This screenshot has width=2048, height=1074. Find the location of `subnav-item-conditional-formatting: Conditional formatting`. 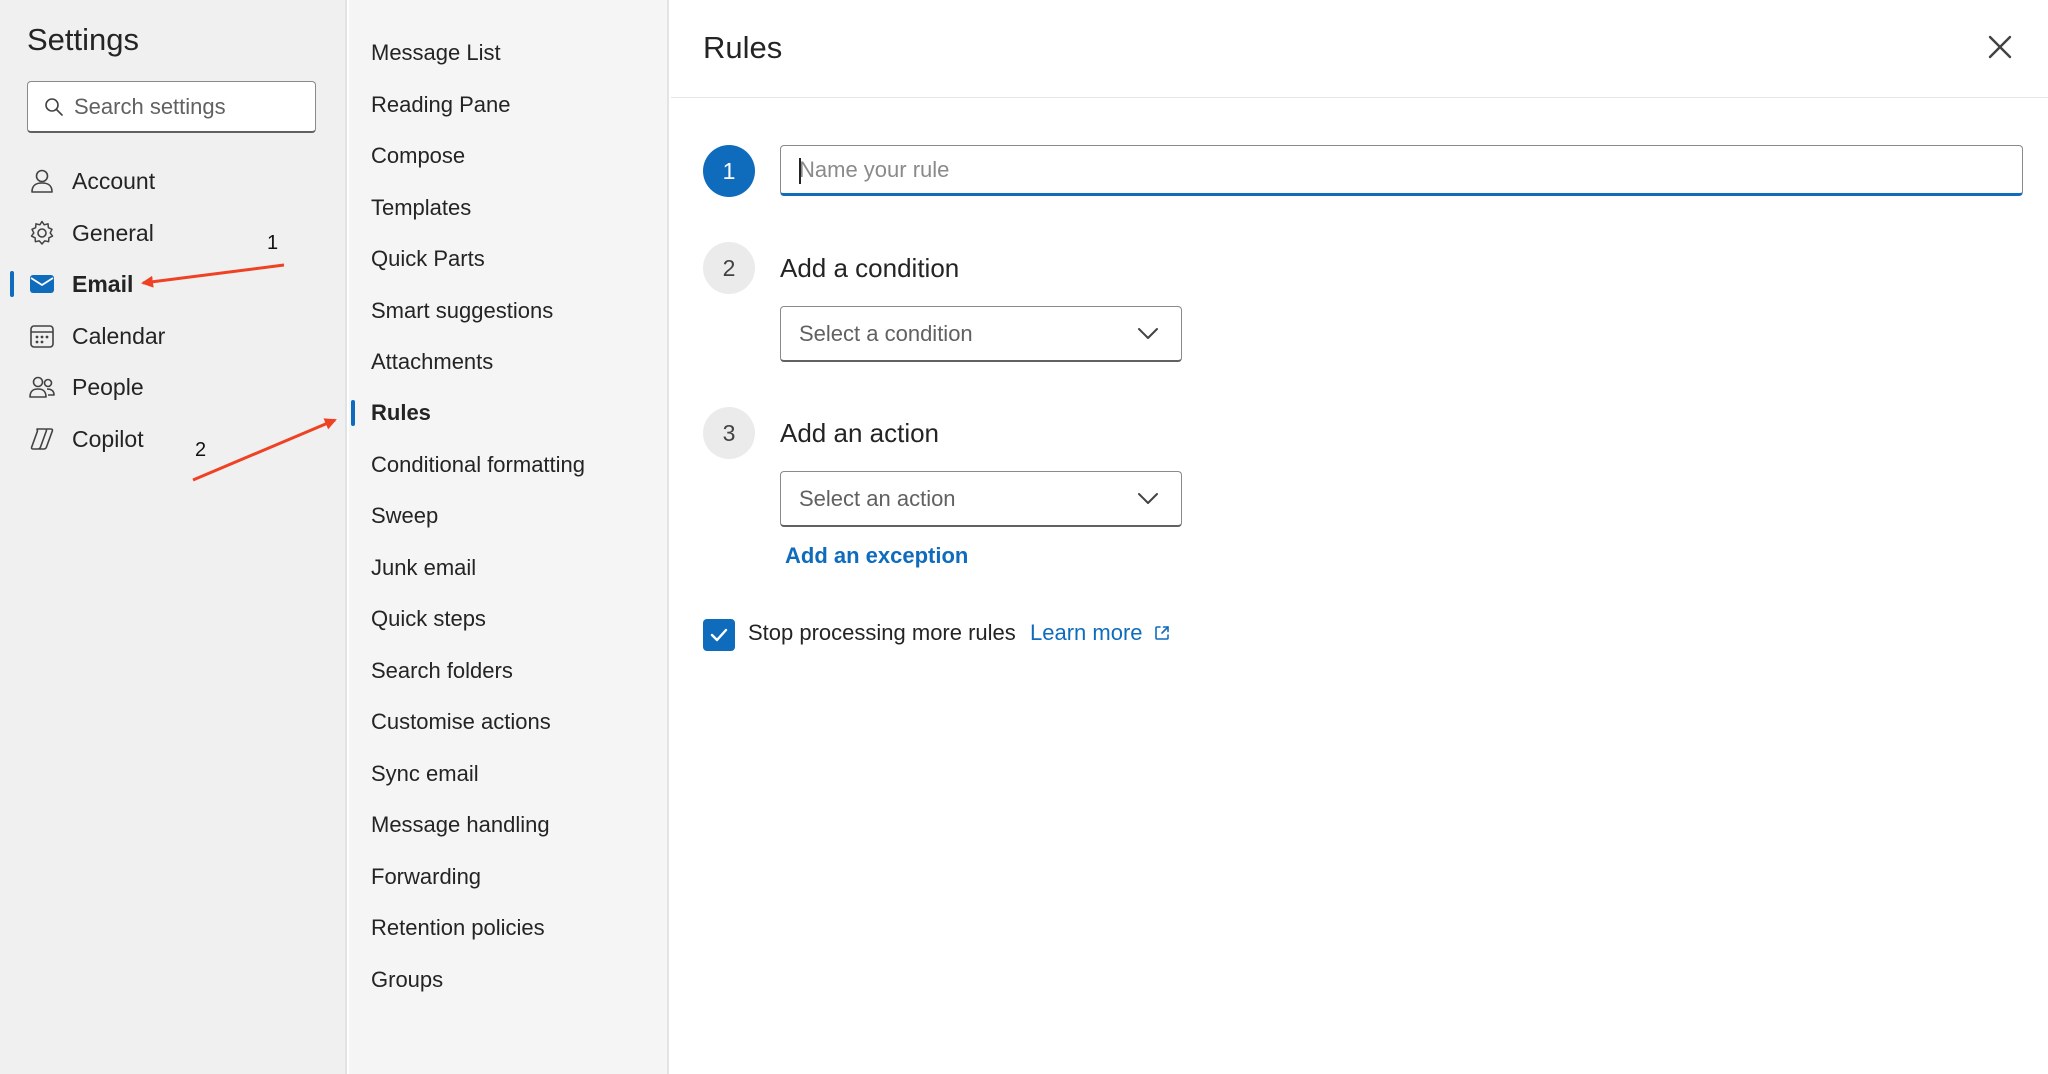

subnav-item-conditional-formatting: Conditional formatting is located at coordinates (508, 465).